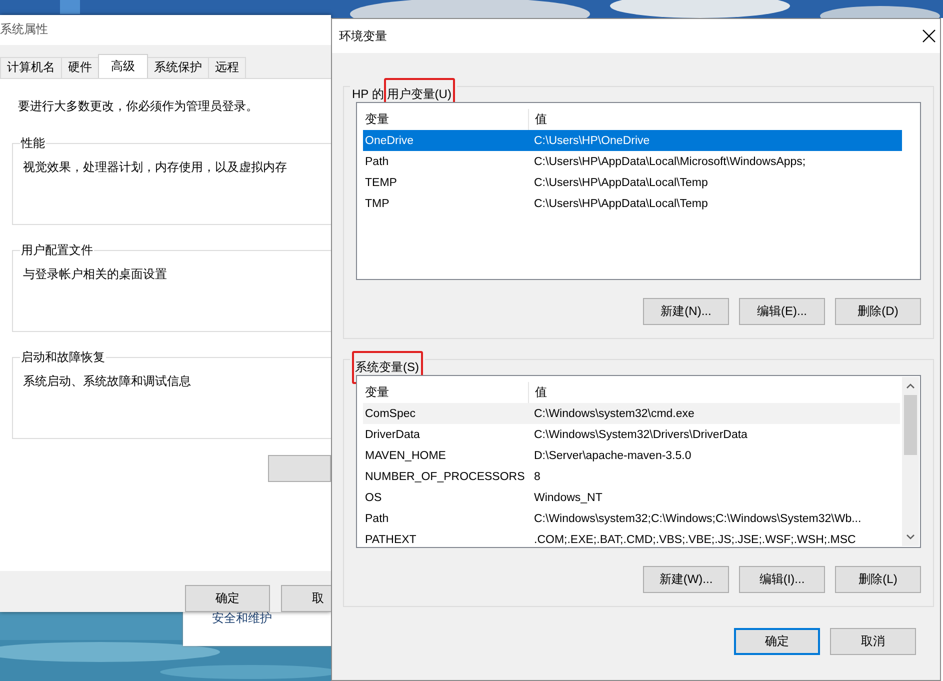 This screenshot has width=943, height=681. What do you see at coordinates (107, 381) in the screenshot?
I see `group-description: 系统启动、系统故障和调试信息` at bounding box center [107, 381].